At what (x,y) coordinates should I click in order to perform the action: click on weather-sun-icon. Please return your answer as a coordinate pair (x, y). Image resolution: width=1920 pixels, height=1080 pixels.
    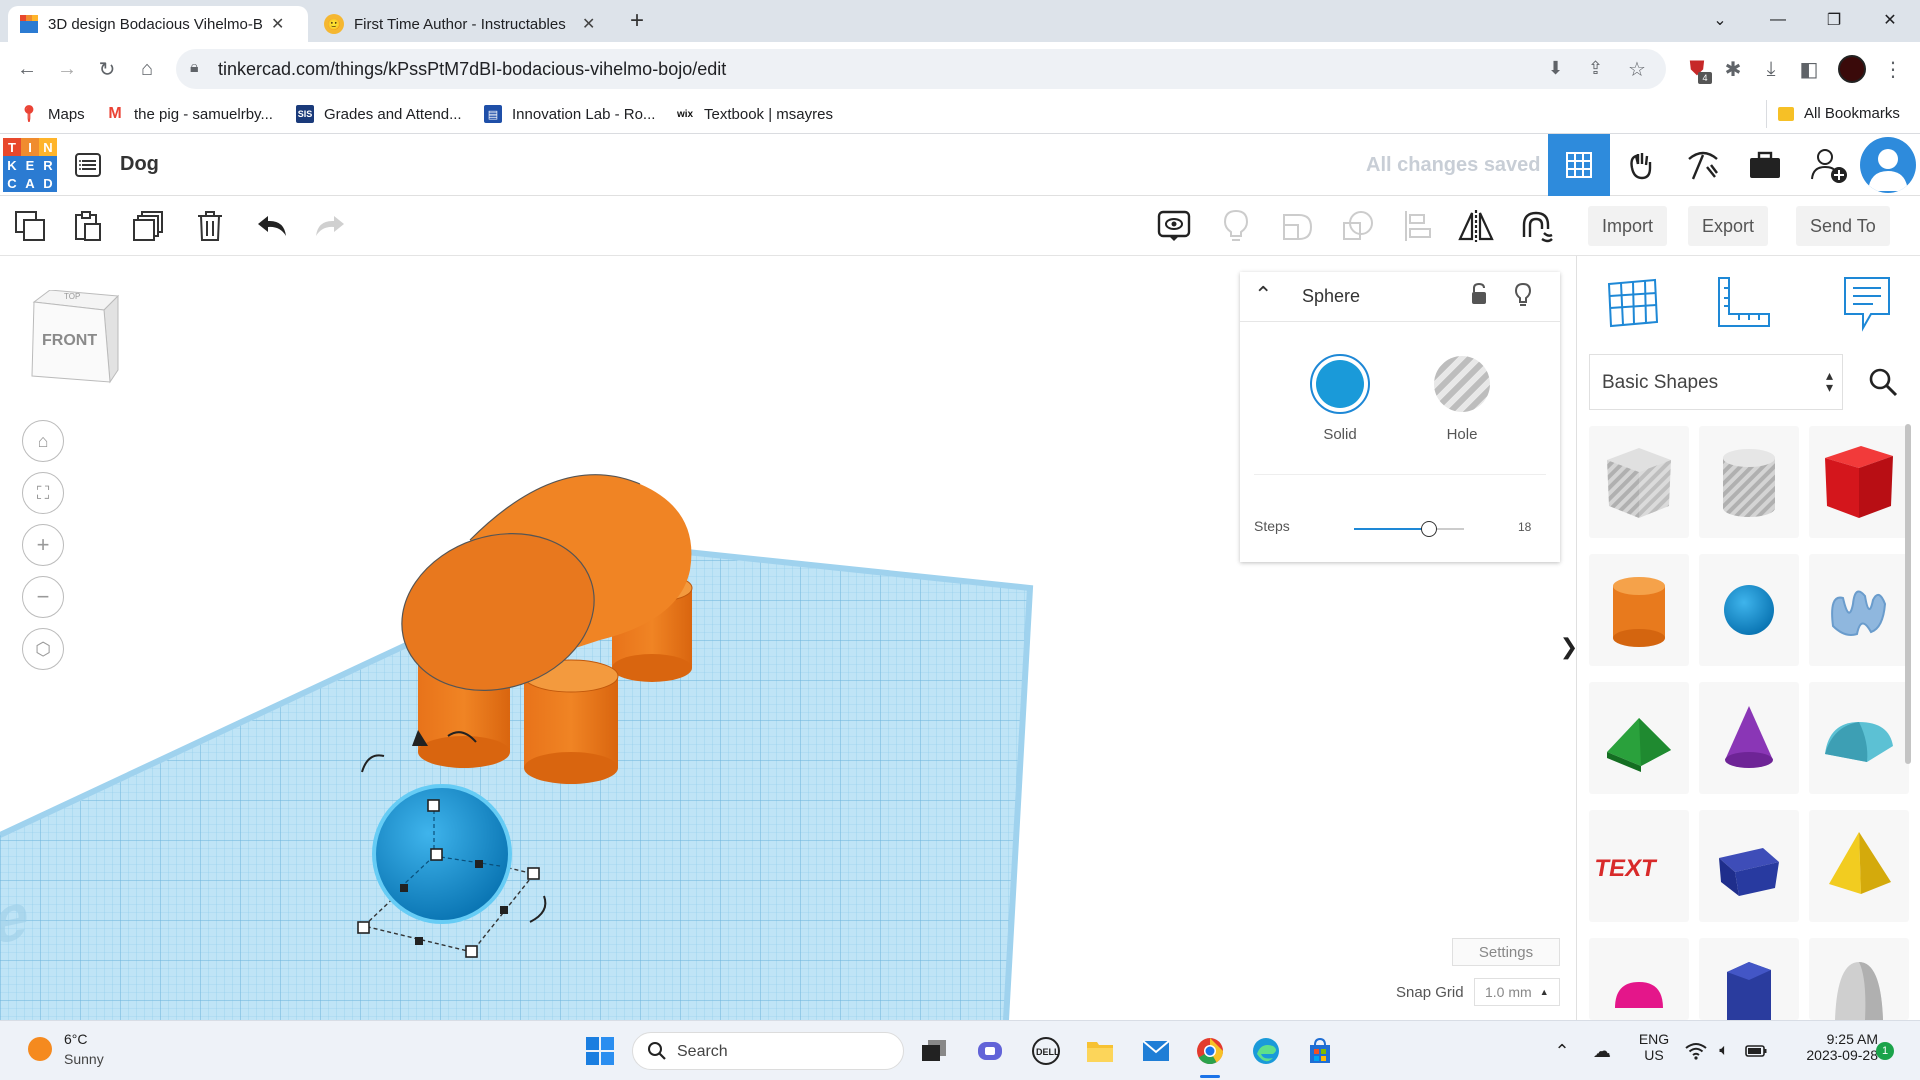
    Looking at the image, I should click on (40, 1049).